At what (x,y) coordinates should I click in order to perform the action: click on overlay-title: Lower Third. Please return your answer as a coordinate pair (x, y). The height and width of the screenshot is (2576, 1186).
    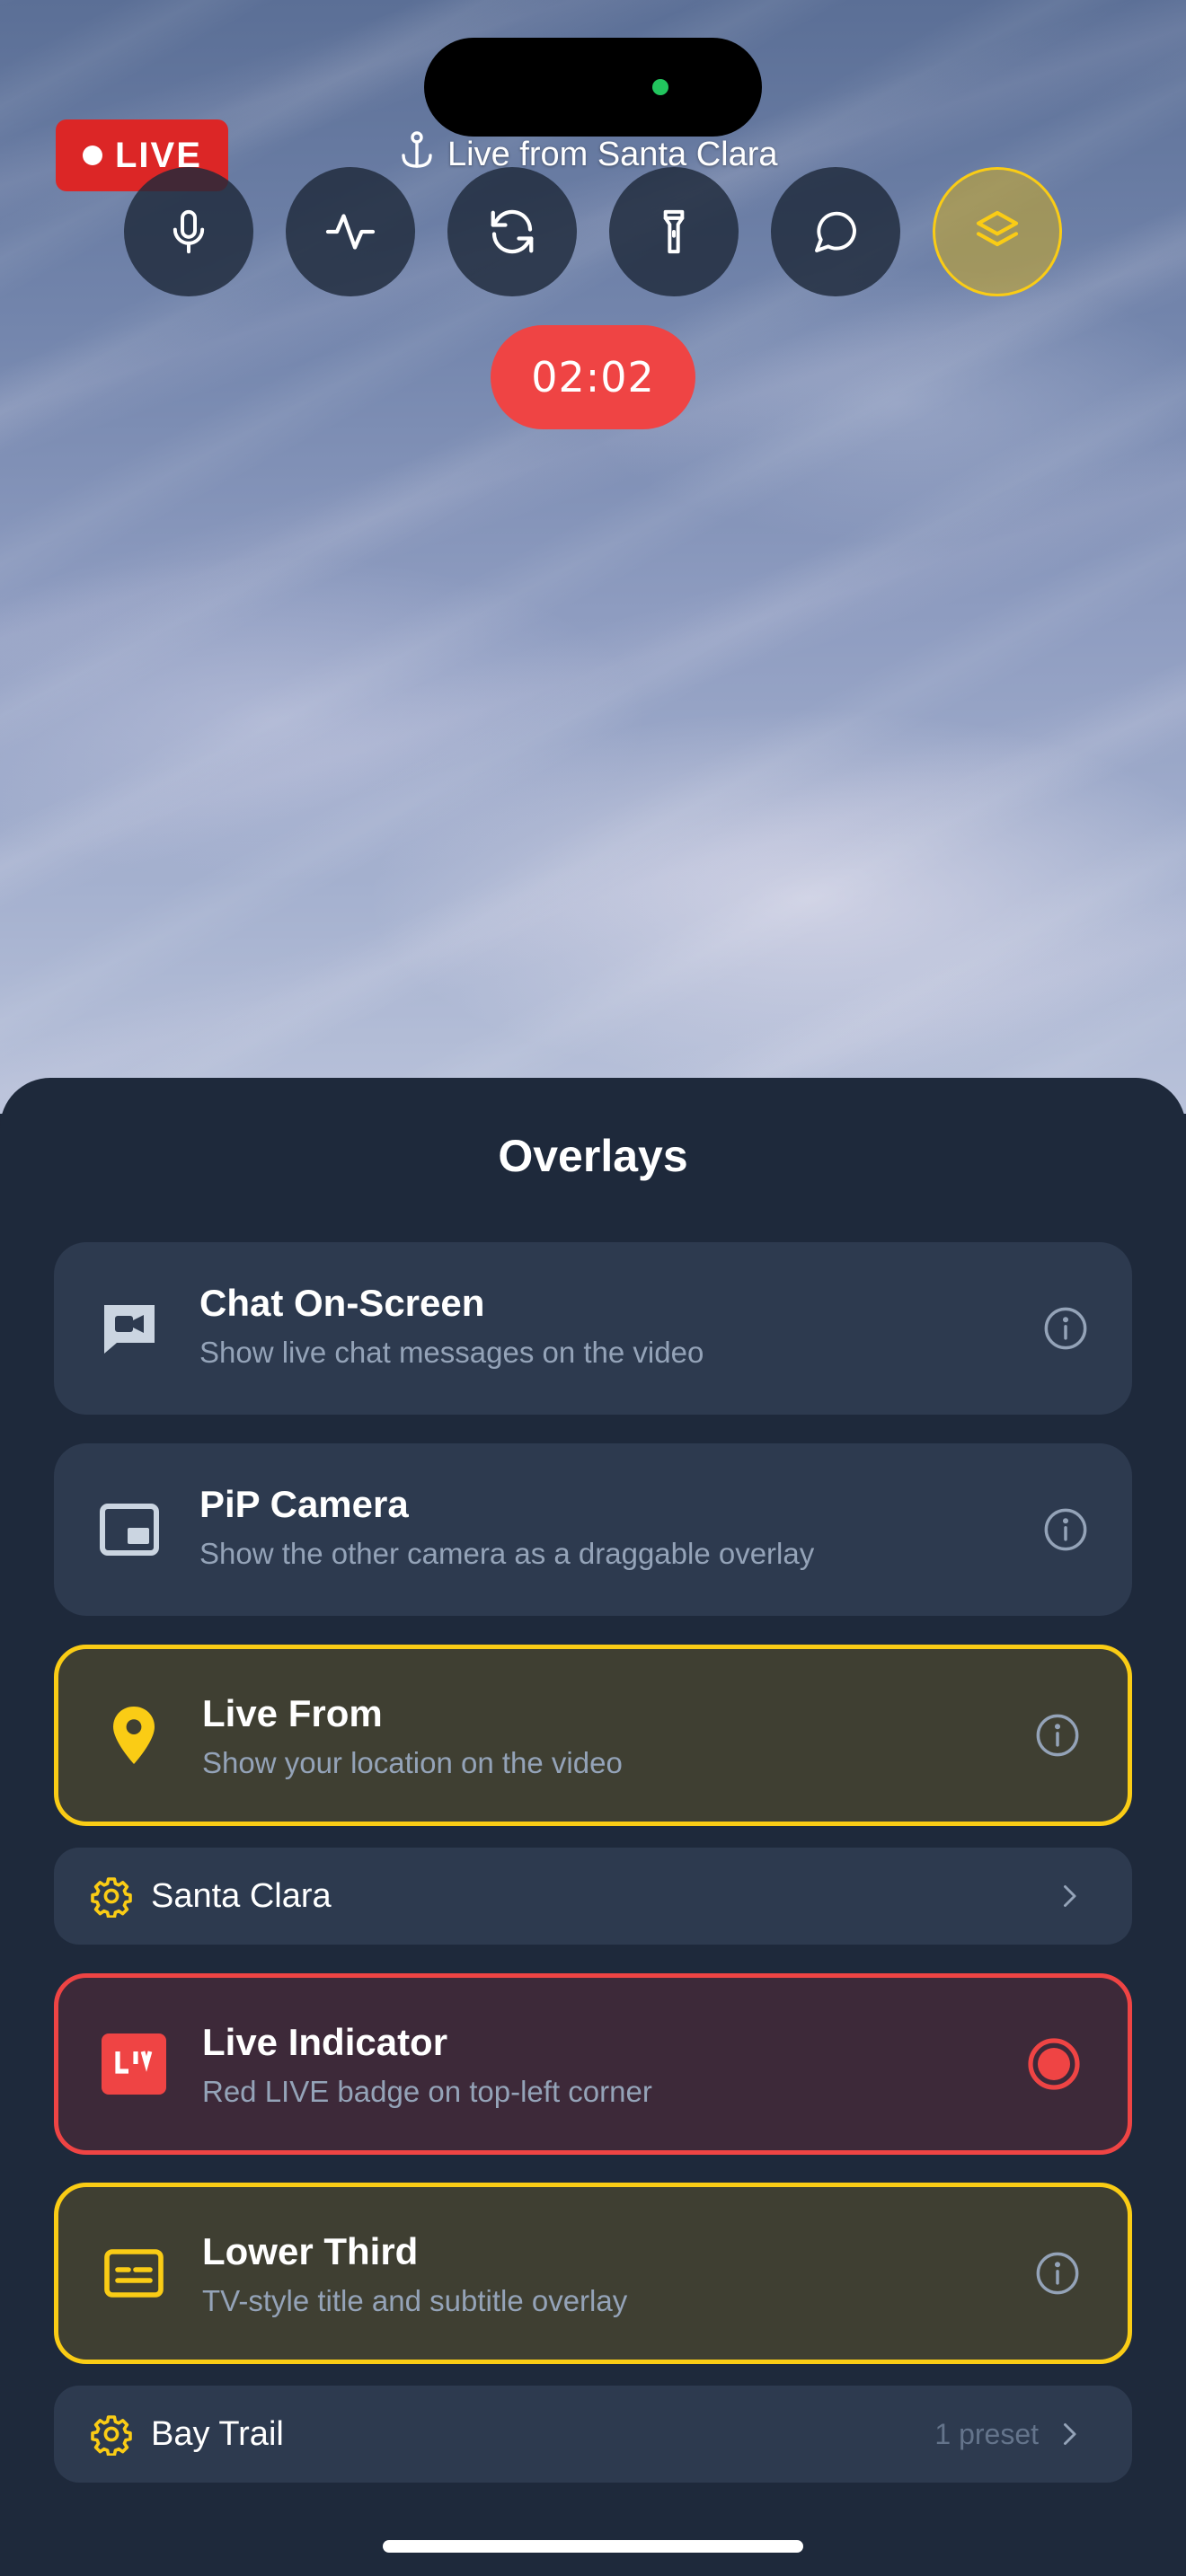
    Looking at the image, I should click on (310, 2251).